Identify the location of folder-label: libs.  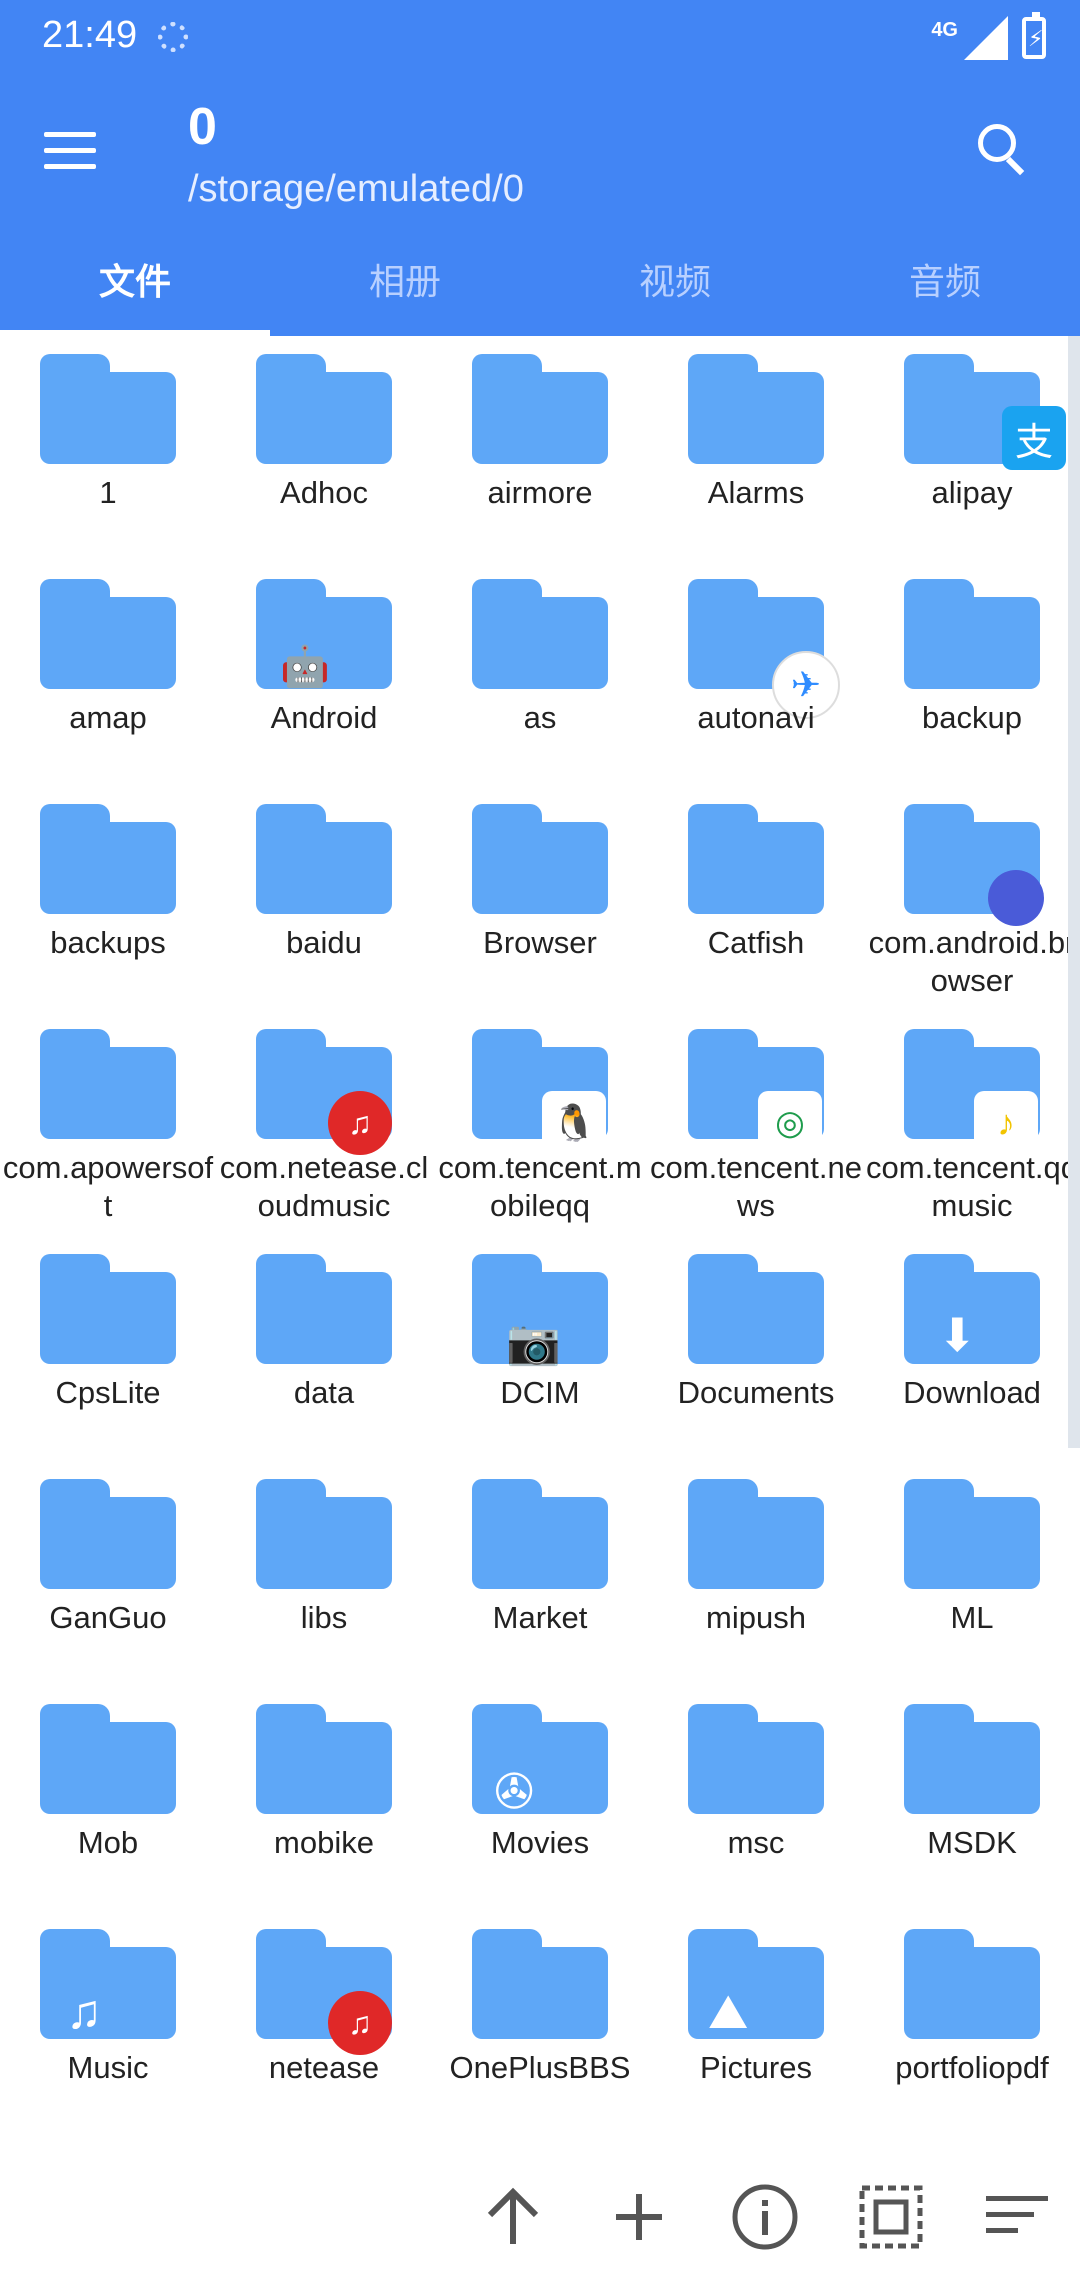
(324, 1617).